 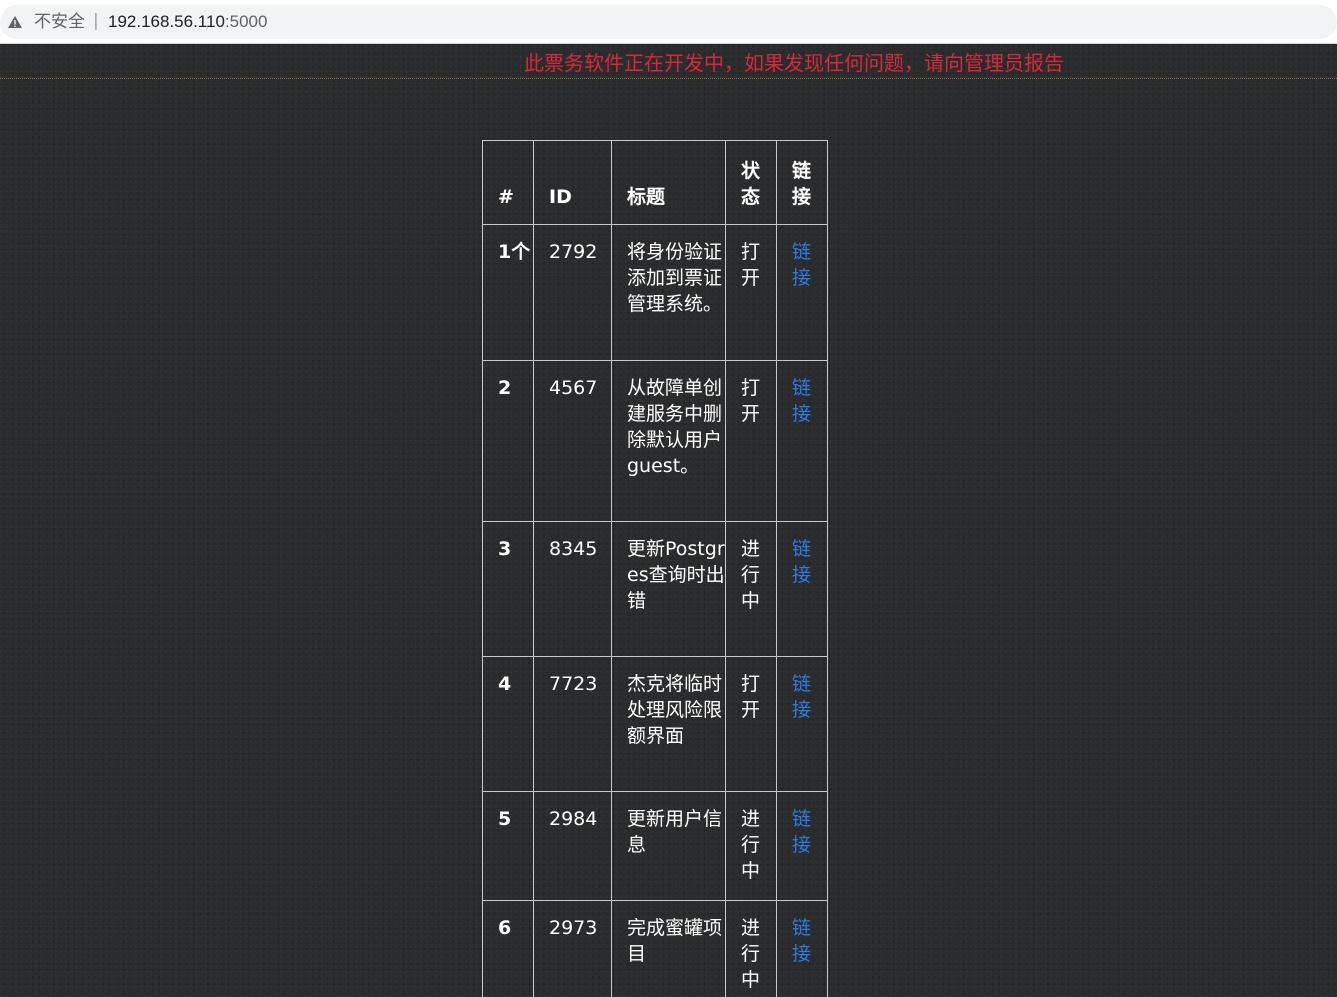 I want to click on ticket-id: 2973, so click(x=573, y=928).